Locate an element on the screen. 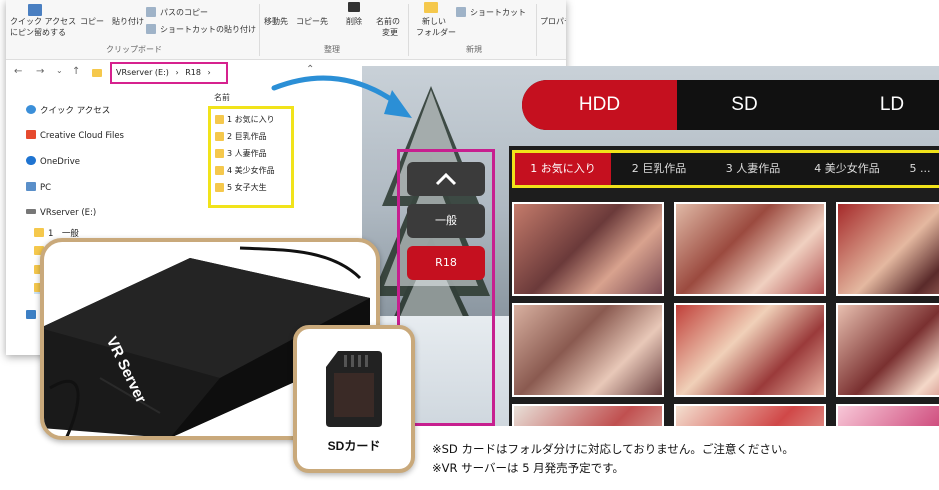 The image size is (939, 490). note-release-date: ※VR サーバーは 5 月発売予定です。 is located at coordinates (528, 468).